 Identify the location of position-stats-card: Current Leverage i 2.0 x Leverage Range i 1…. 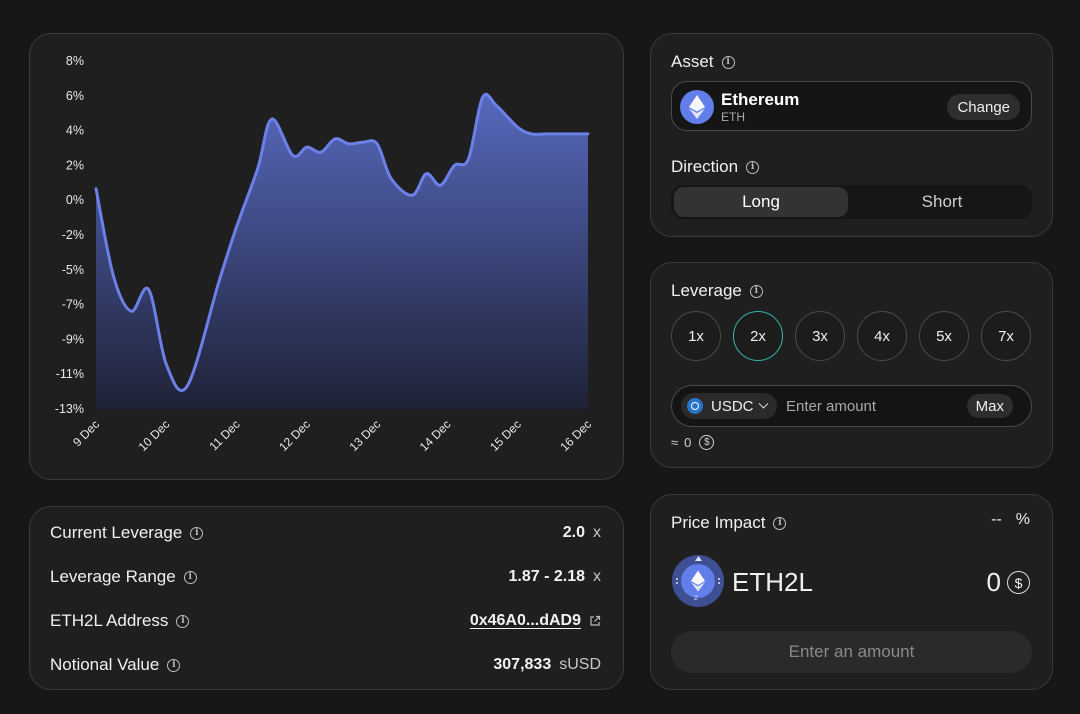
(326, 598).